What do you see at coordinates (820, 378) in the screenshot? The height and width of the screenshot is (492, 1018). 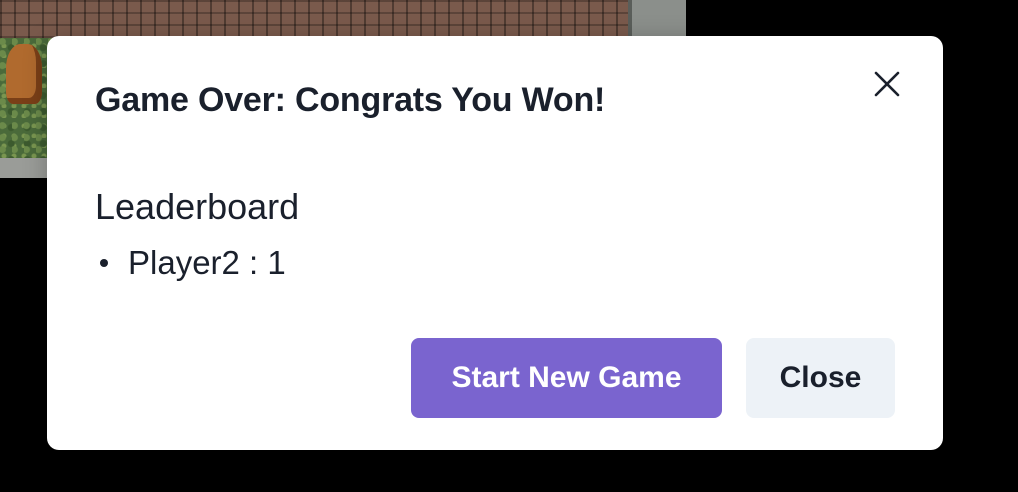 I see `close-button: Close` at bounding box center [820, 378].